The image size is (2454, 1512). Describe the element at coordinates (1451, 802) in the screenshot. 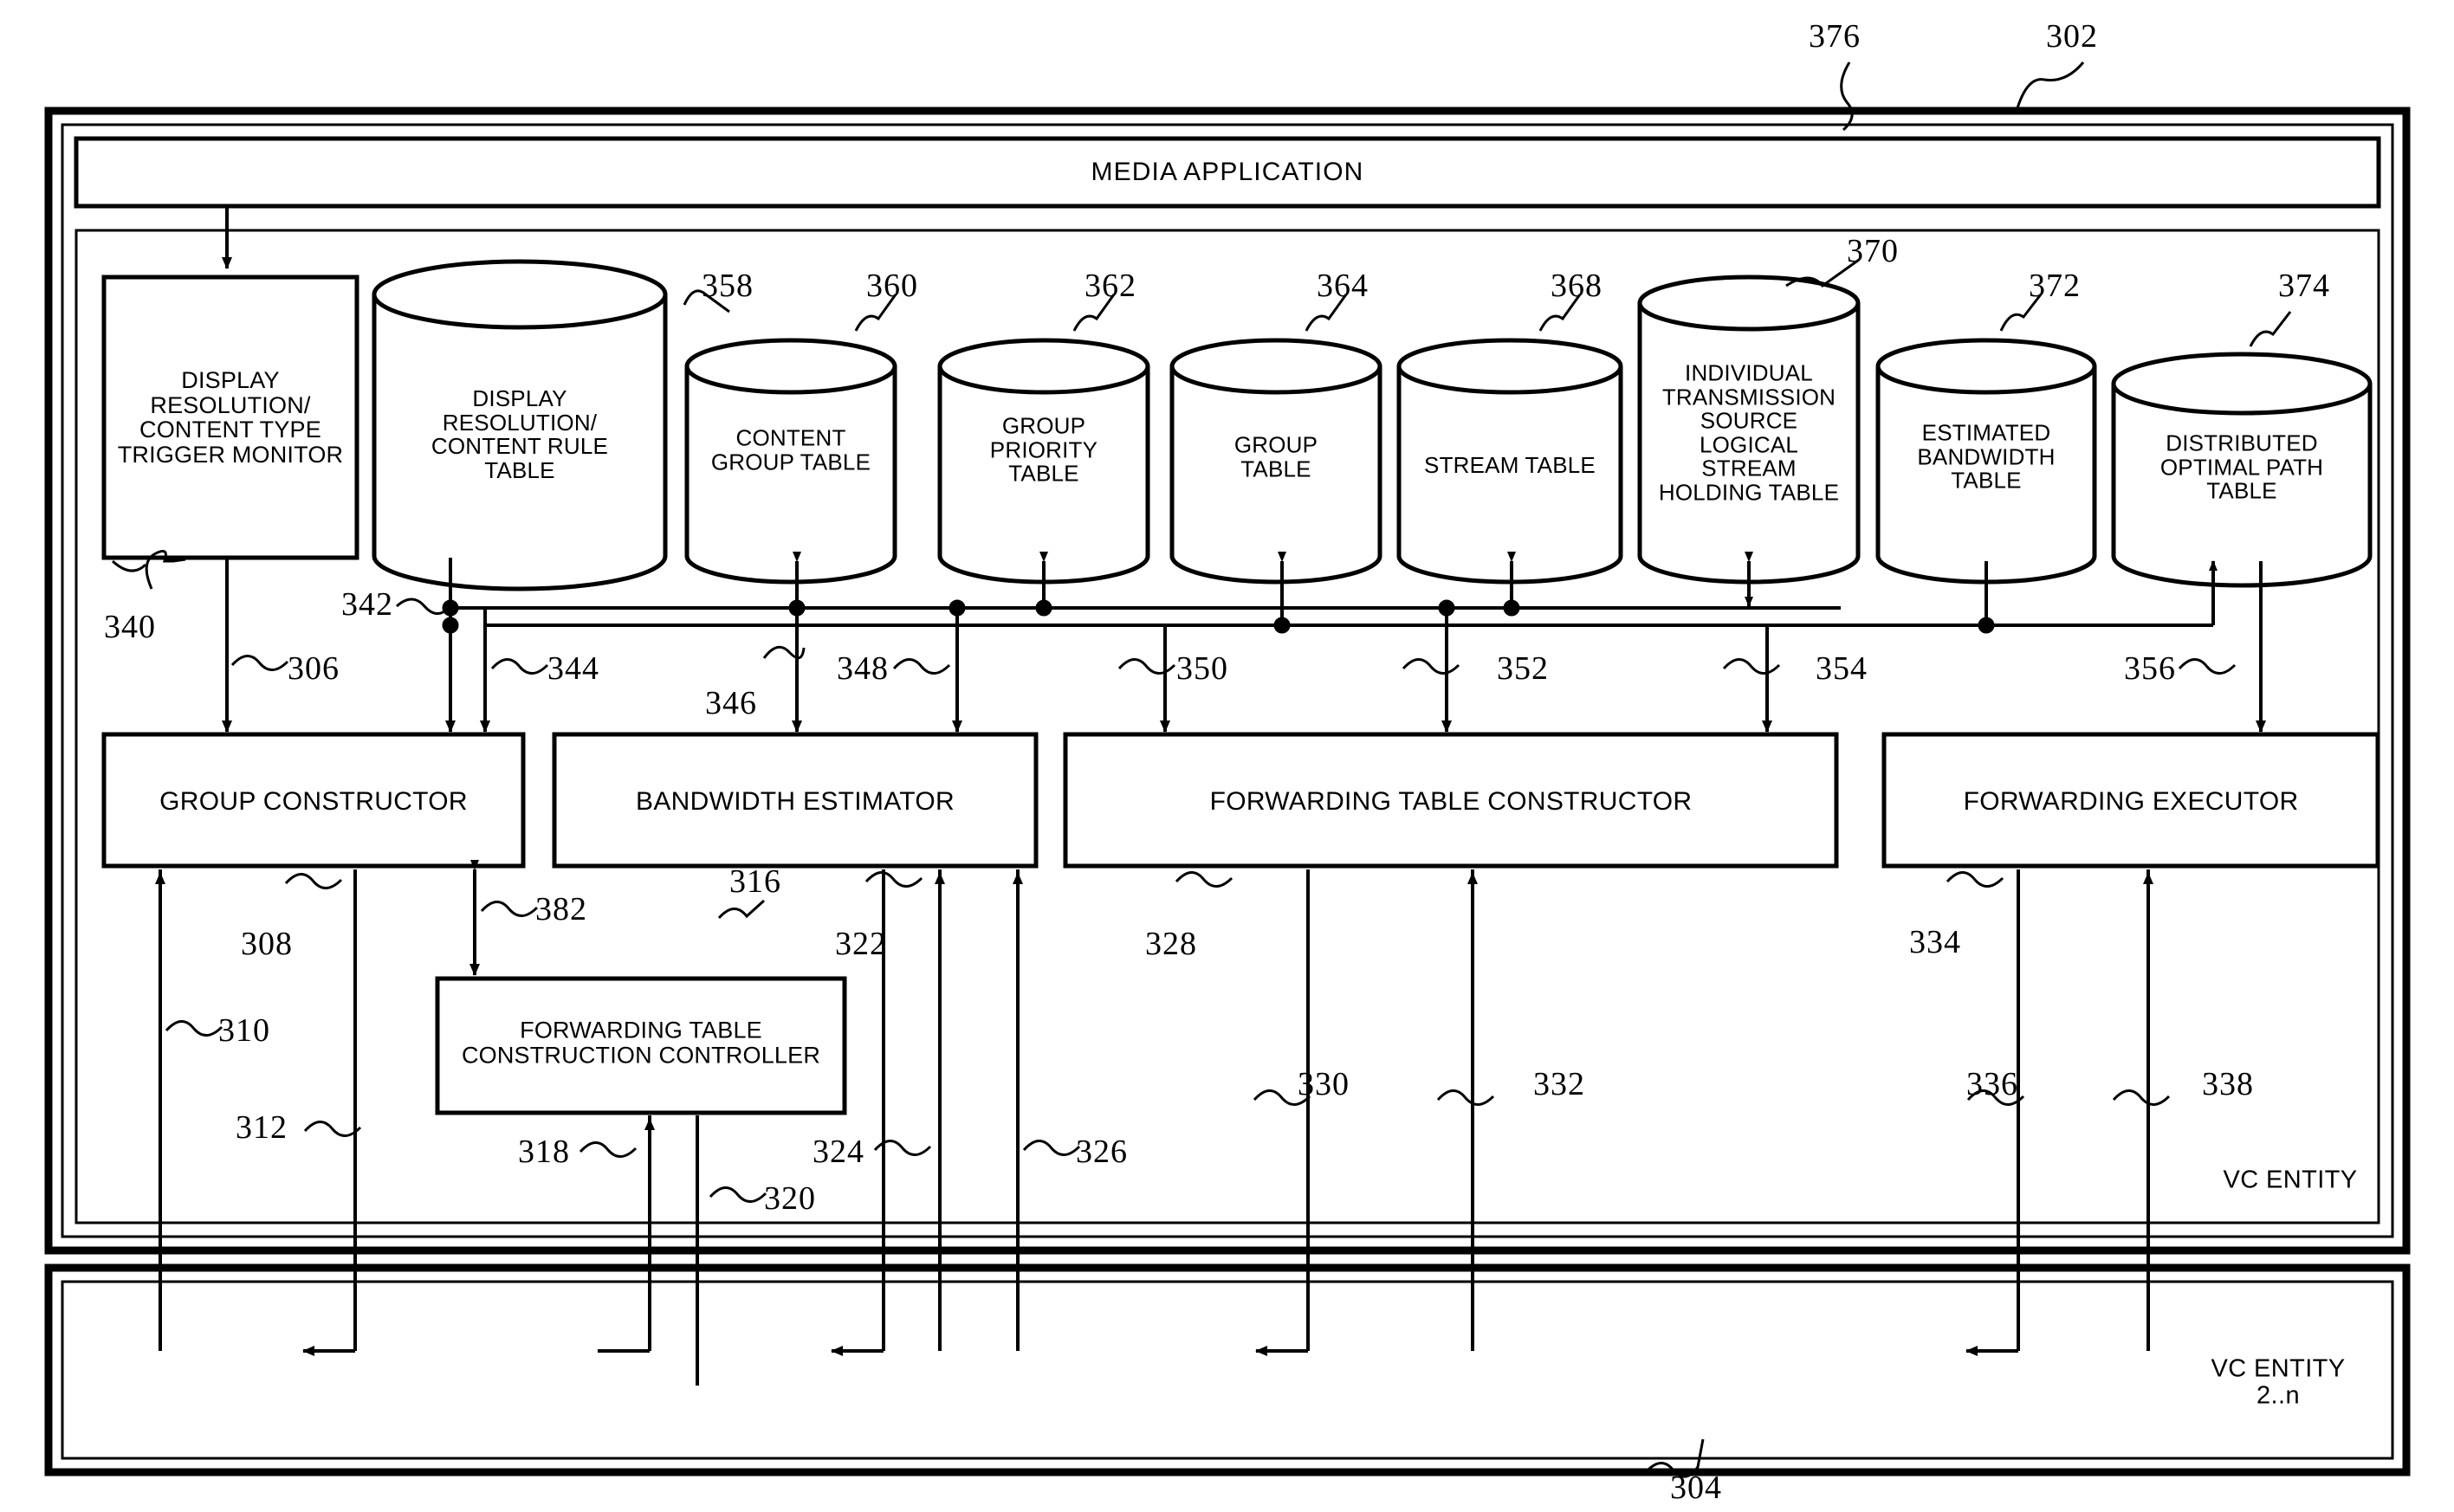

I see `forwarding-table-constructor-label: FORWARDING TABLE CONSTRUCTOR` at that location.